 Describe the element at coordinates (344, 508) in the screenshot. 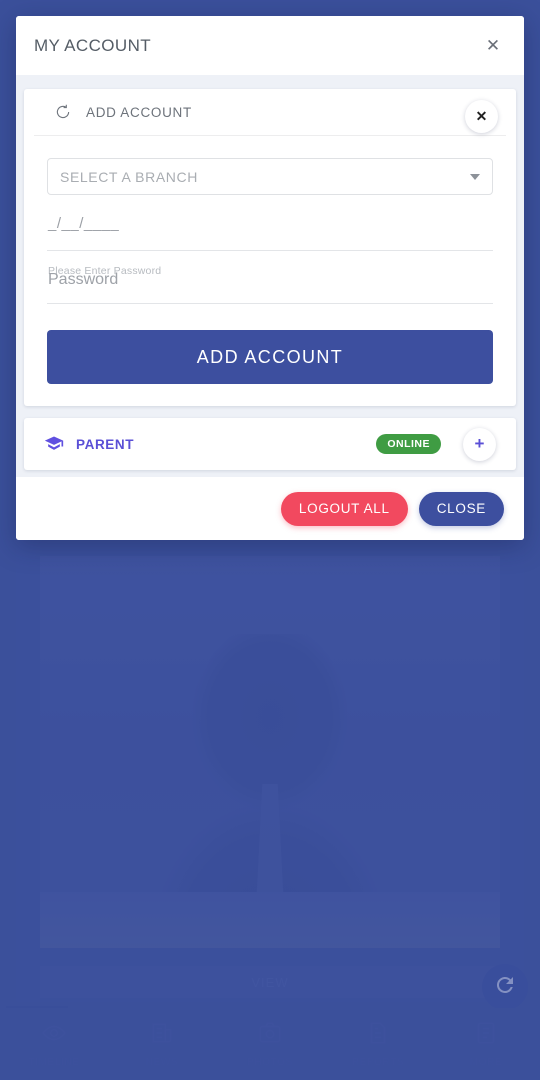

I see `logout-all-button: LOGOUT ALL` at that location.